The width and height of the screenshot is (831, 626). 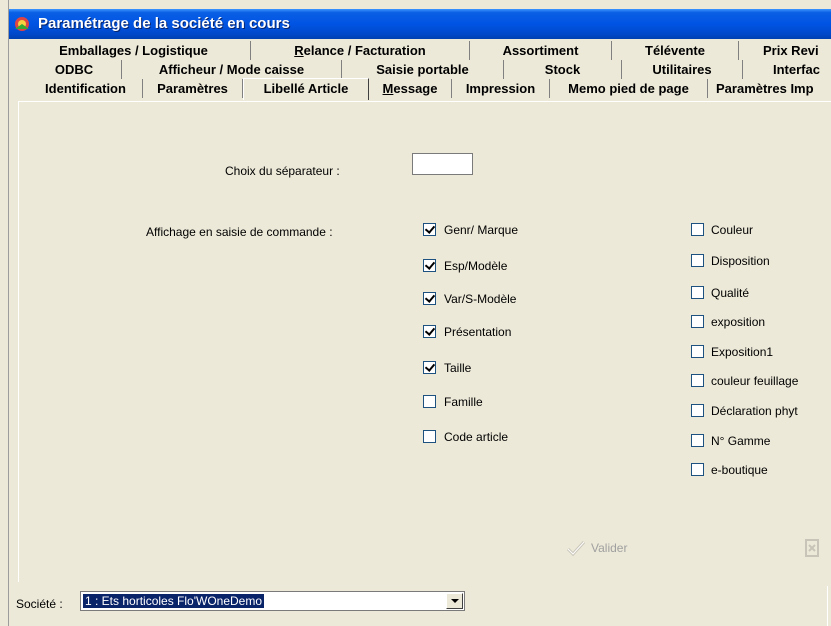 What do you see at coordinates (697, 351) in the screenshot?
I see `checkbox-exposition1` at bounding box center [697, 351].